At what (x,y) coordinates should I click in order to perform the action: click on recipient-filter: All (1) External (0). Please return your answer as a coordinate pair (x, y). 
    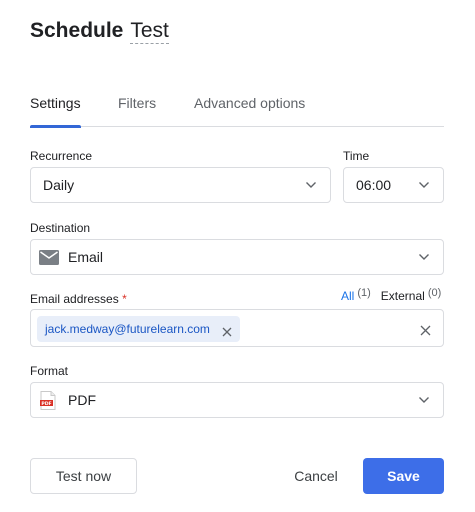
    Looking at the image, I should click on (391, 295).